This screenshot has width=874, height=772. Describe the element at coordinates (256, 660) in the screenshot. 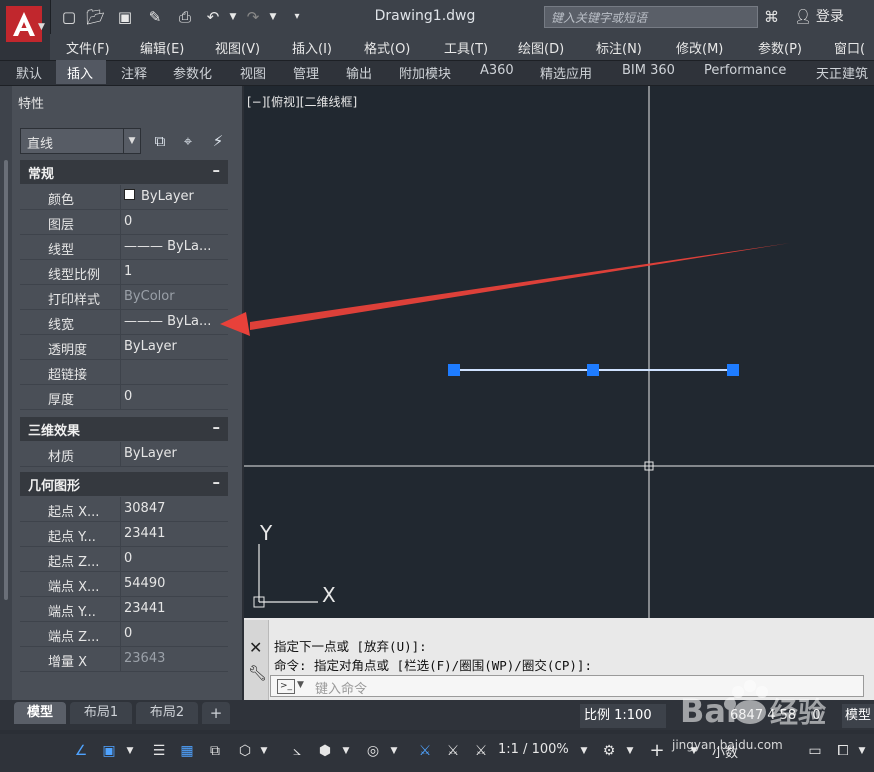

I see `command-window-handle: ✕ 🔧︎` at that location.